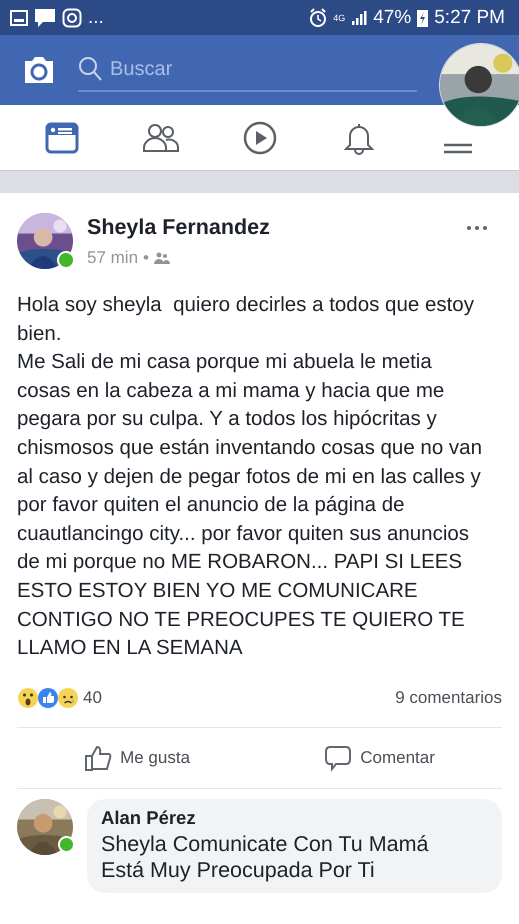  I want to click on network-type: 4G, so click(339, 18).